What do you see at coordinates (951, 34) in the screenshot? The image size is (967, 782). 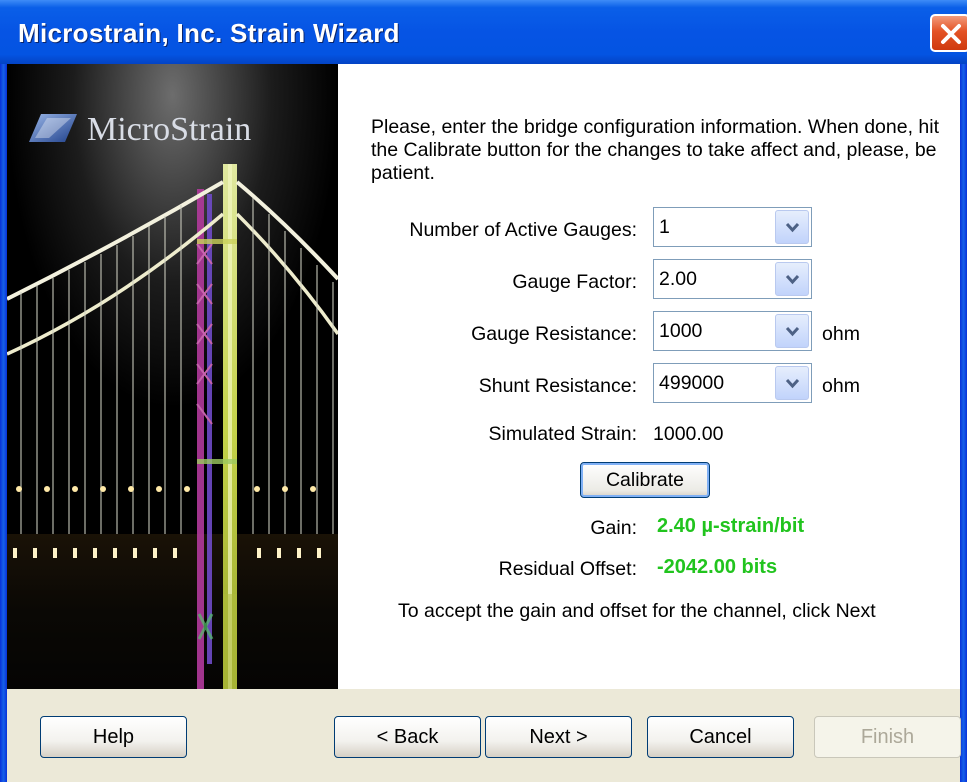 I see `close-icon` at bounding box center [951, 34].